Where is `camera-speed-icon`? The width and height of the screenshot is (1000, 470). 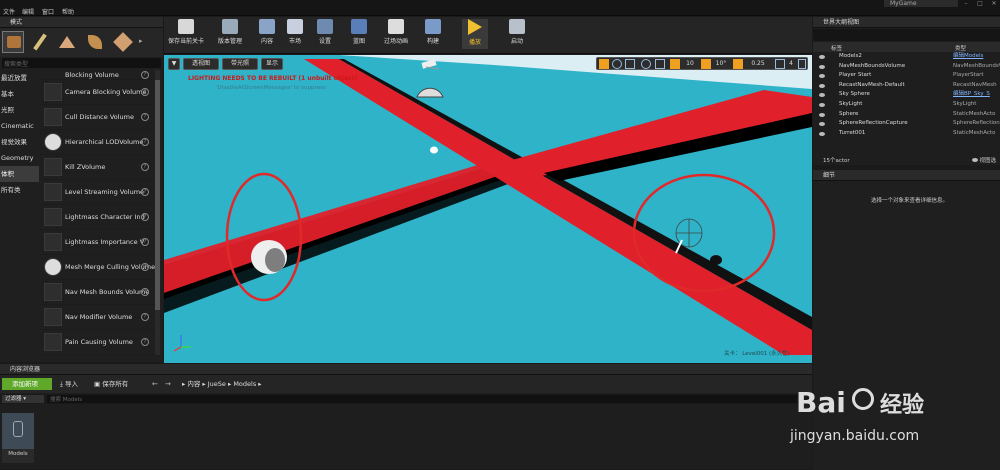
camera-speed-icon is located at coordinates (780, 64).